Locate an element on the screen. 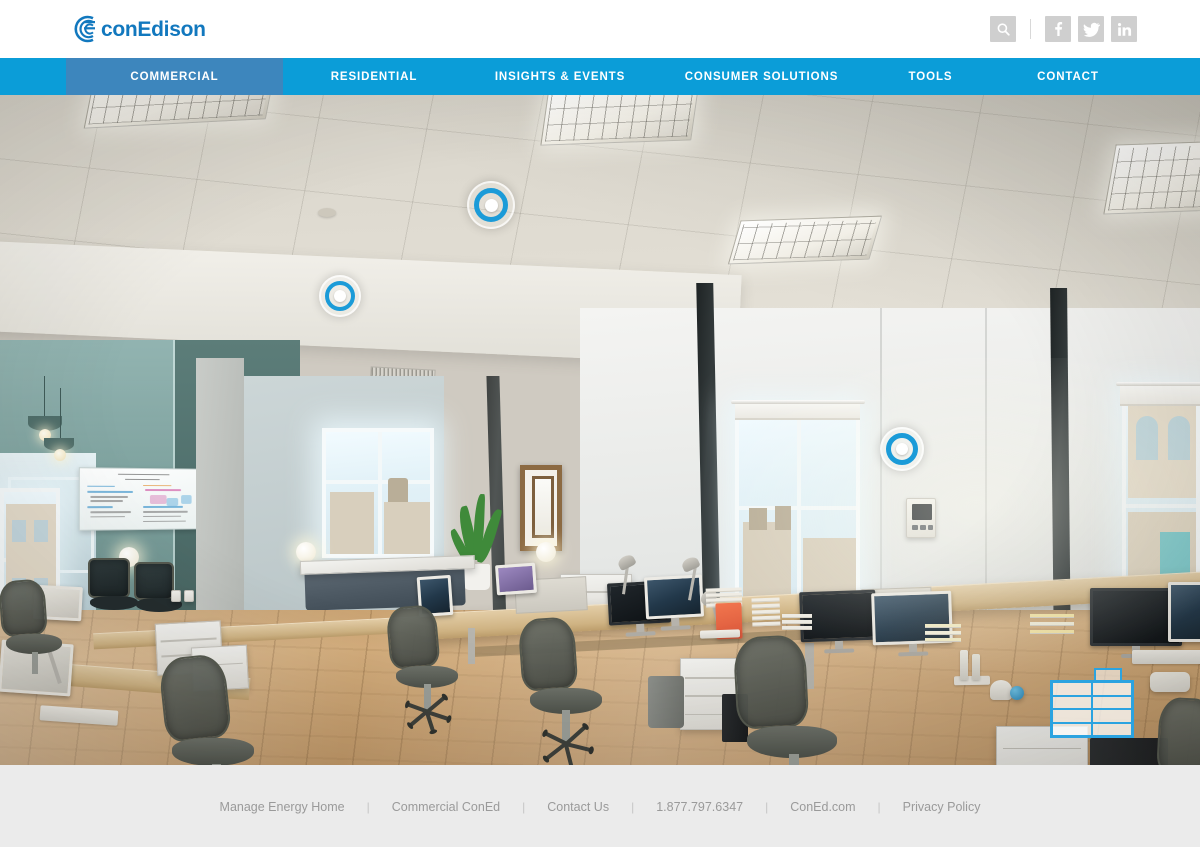  search-glass-glyph is located at coordinates (1003, 29).